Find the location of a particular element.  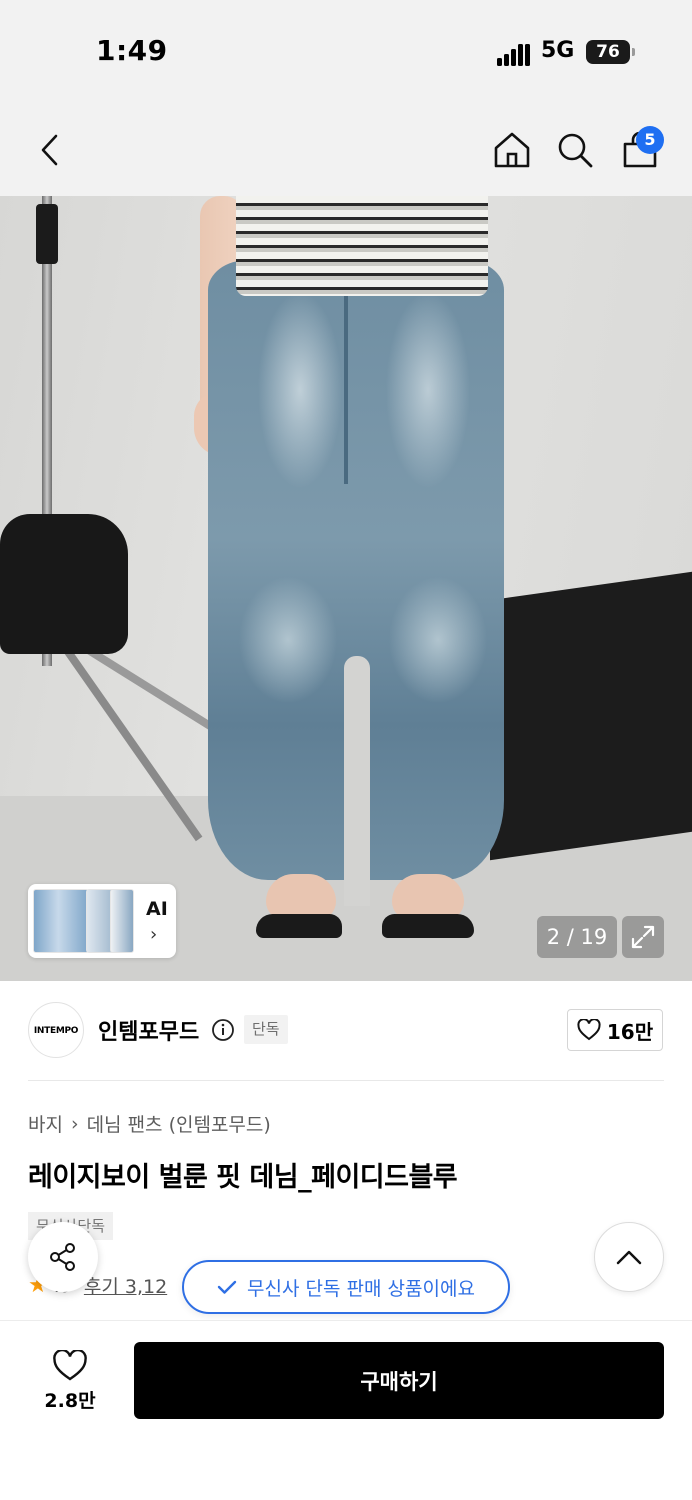

divider is located at coordinates (346, 1080).